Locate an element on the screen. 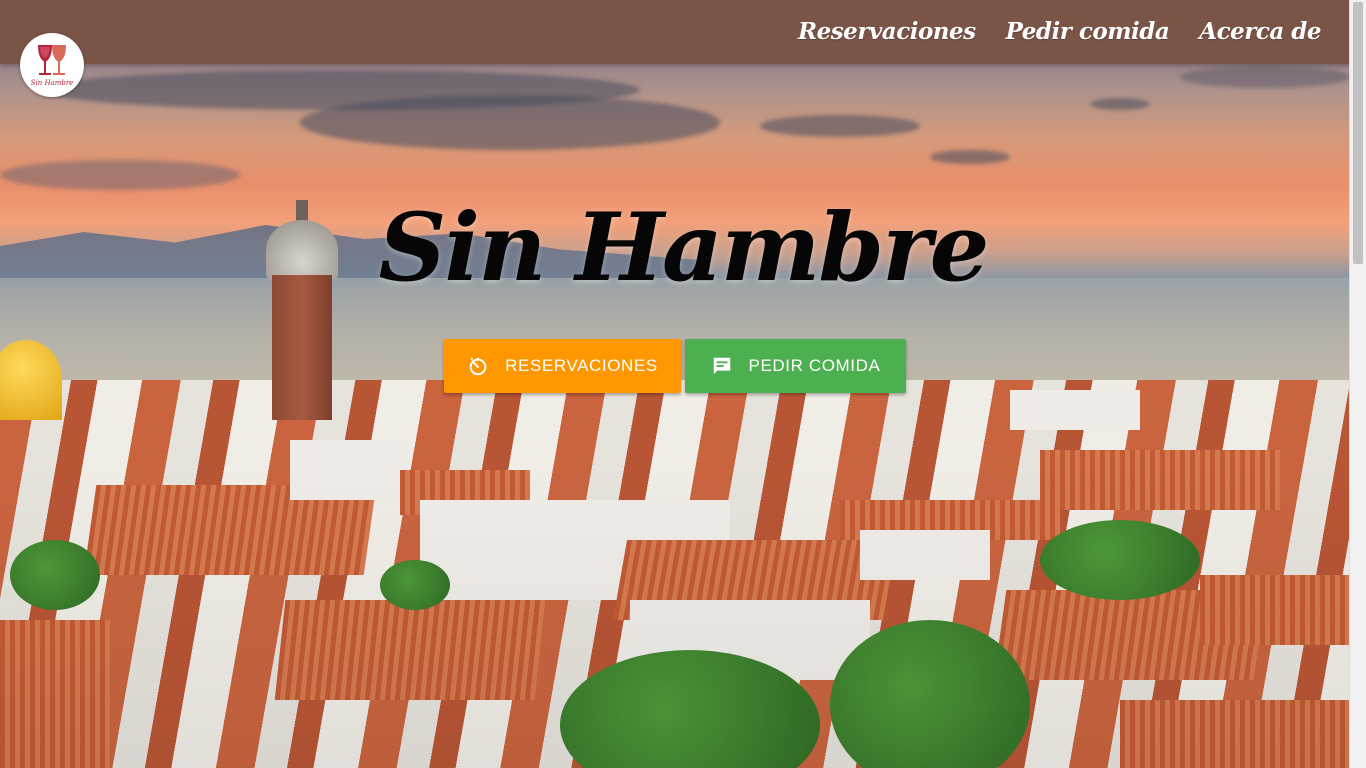 The width and height of the screenshot is (1366, 768). brand-logo: Sin Hambre is located at coordinates (52, 65).